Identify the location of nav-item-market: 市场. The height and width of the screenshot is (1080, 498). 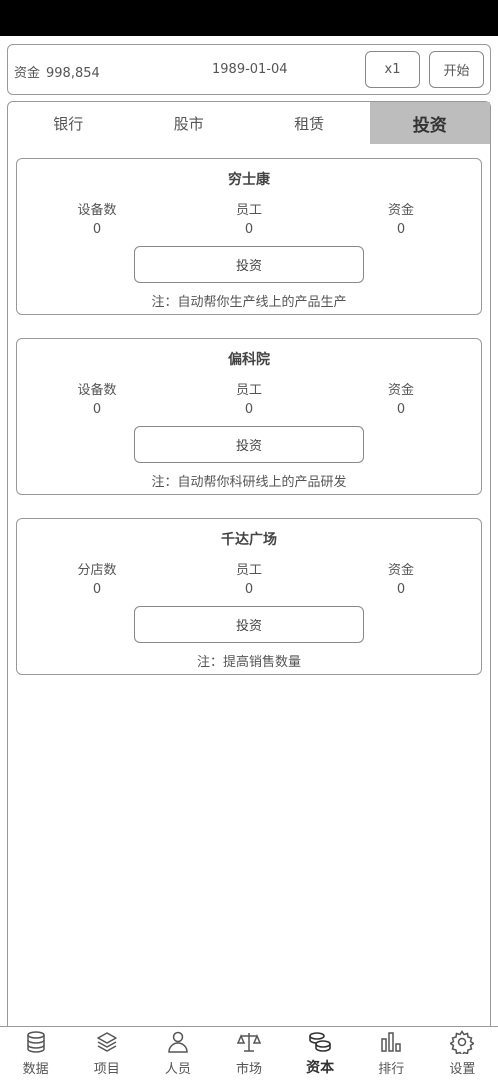
(248, 1053).